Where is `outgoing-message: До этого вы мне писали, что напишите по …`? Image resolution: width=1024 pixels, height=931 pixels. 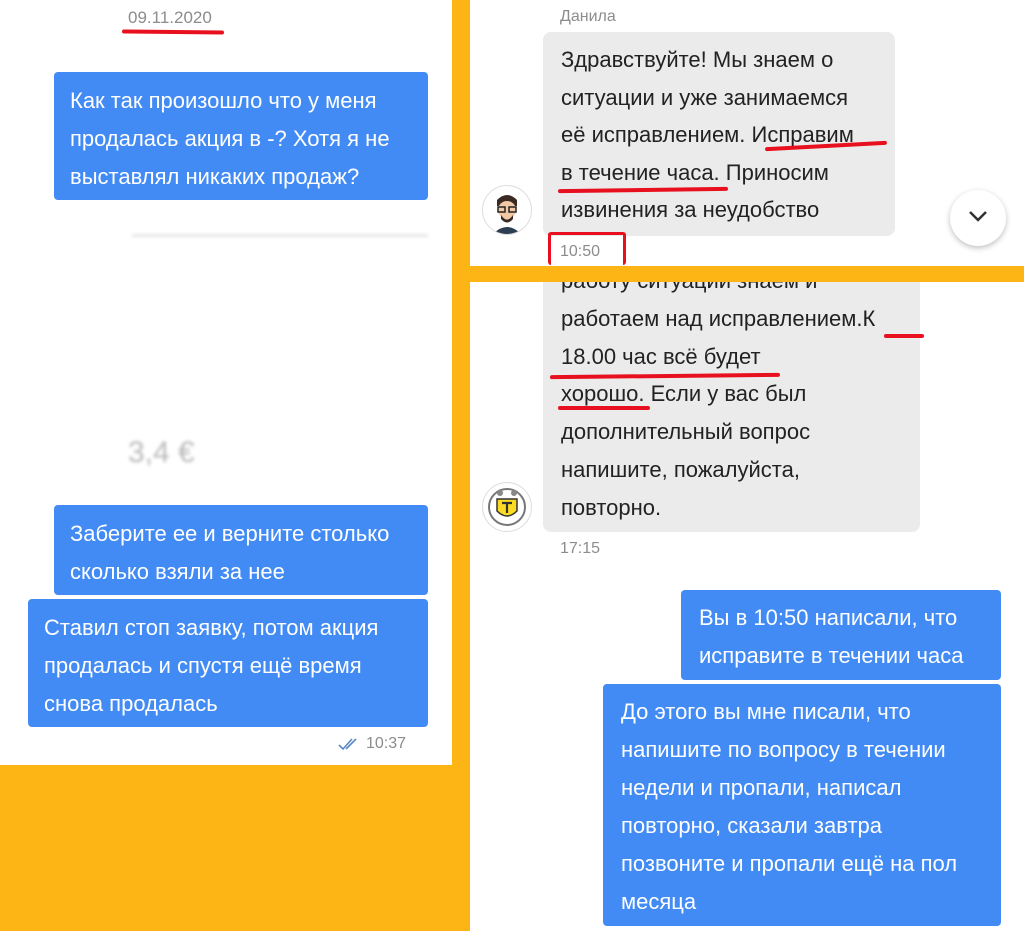 outgoing-message: До этого вы мне писали, что напишите по … is located at coordinates (802, 805).